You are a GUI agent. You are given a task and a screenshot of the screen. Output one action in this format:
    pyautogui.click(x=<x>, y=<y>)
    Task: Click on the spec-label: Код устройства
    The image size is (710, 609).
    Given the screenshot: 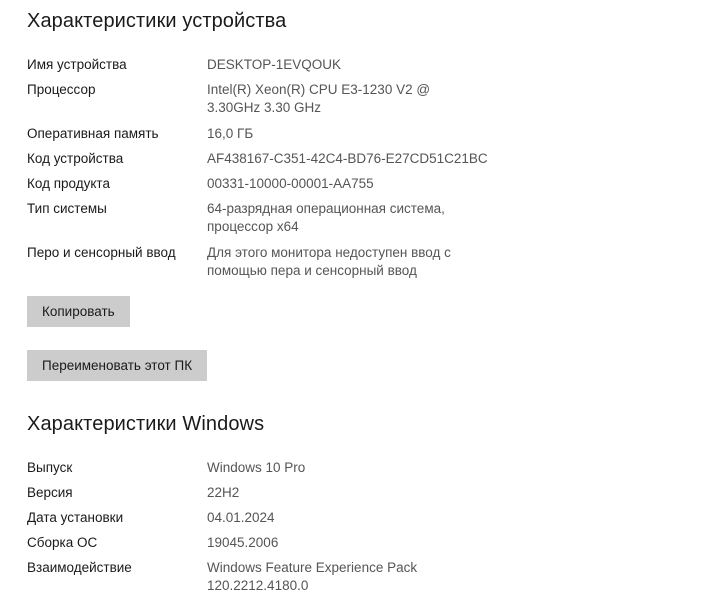 What is the action you would take?
    pyautogui.click(x=75, y=158)
    